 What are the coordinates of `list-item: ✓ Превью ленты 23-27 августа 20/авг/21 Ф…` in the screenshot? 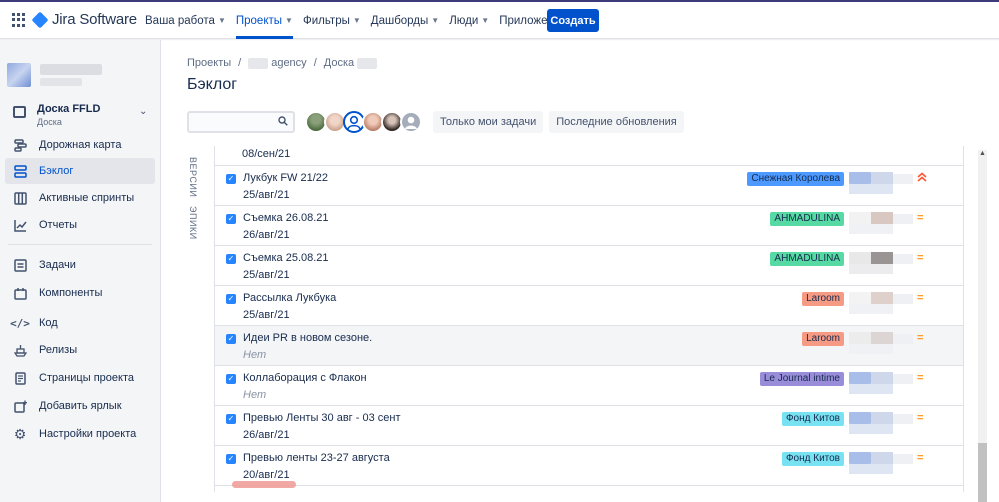 It's located at (589, 466).